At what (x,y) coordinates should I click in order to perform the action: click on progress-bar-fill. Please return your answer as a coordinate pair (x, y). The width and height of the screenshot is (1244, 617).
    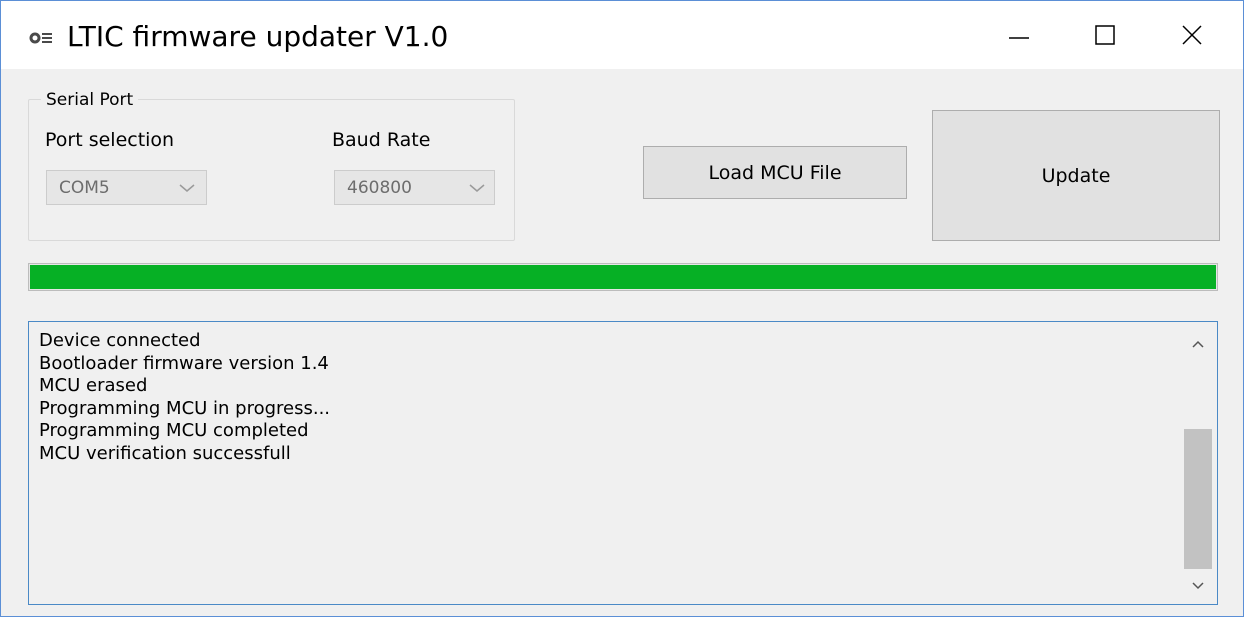
    Looking at the image, I should click on (623, 277).